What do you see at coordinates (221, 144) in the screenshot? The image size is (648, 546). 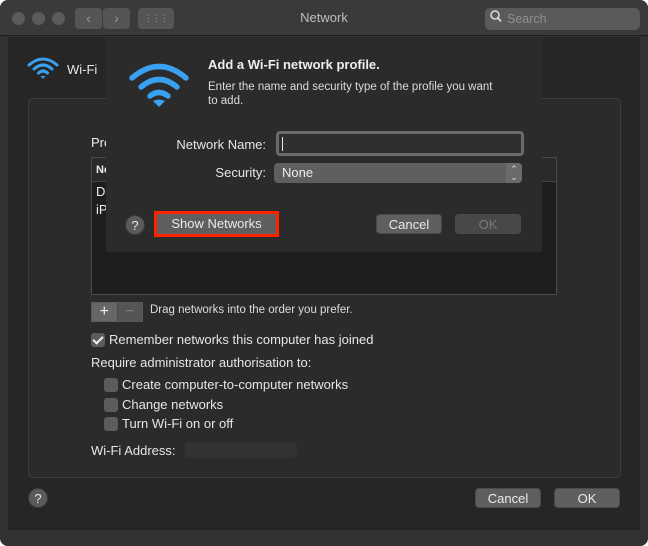 I see `network-name-label: Network Name:` at bounding box center [221, 144].